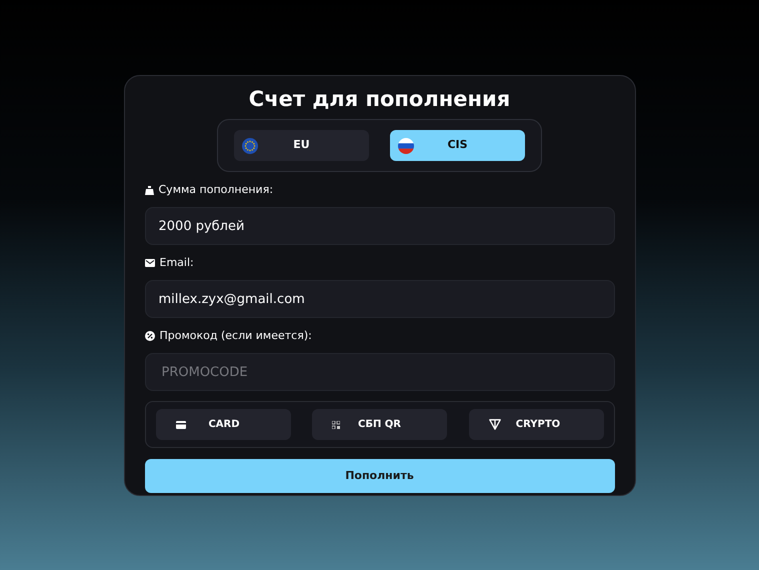  Describe the element at coordinates (379, 226) in the screenshot. I see `input-field: 2000 рублей` at that location.